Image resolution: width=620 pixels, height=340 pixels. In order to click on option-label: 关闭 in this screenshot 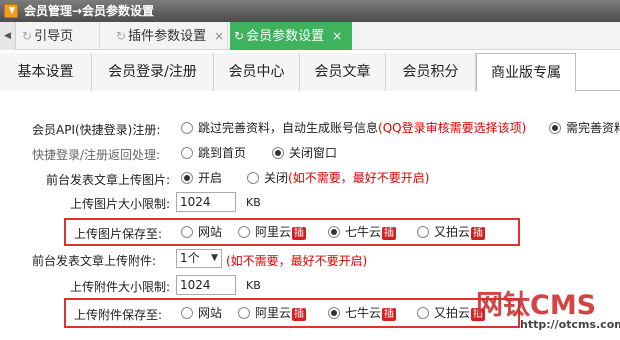, I will do `click(276, 178)`.